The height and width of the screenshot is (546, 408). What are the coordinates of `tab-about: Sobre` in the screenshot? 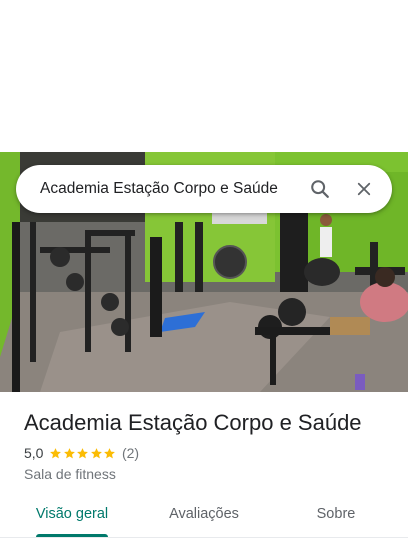 It's located at (336, 514).